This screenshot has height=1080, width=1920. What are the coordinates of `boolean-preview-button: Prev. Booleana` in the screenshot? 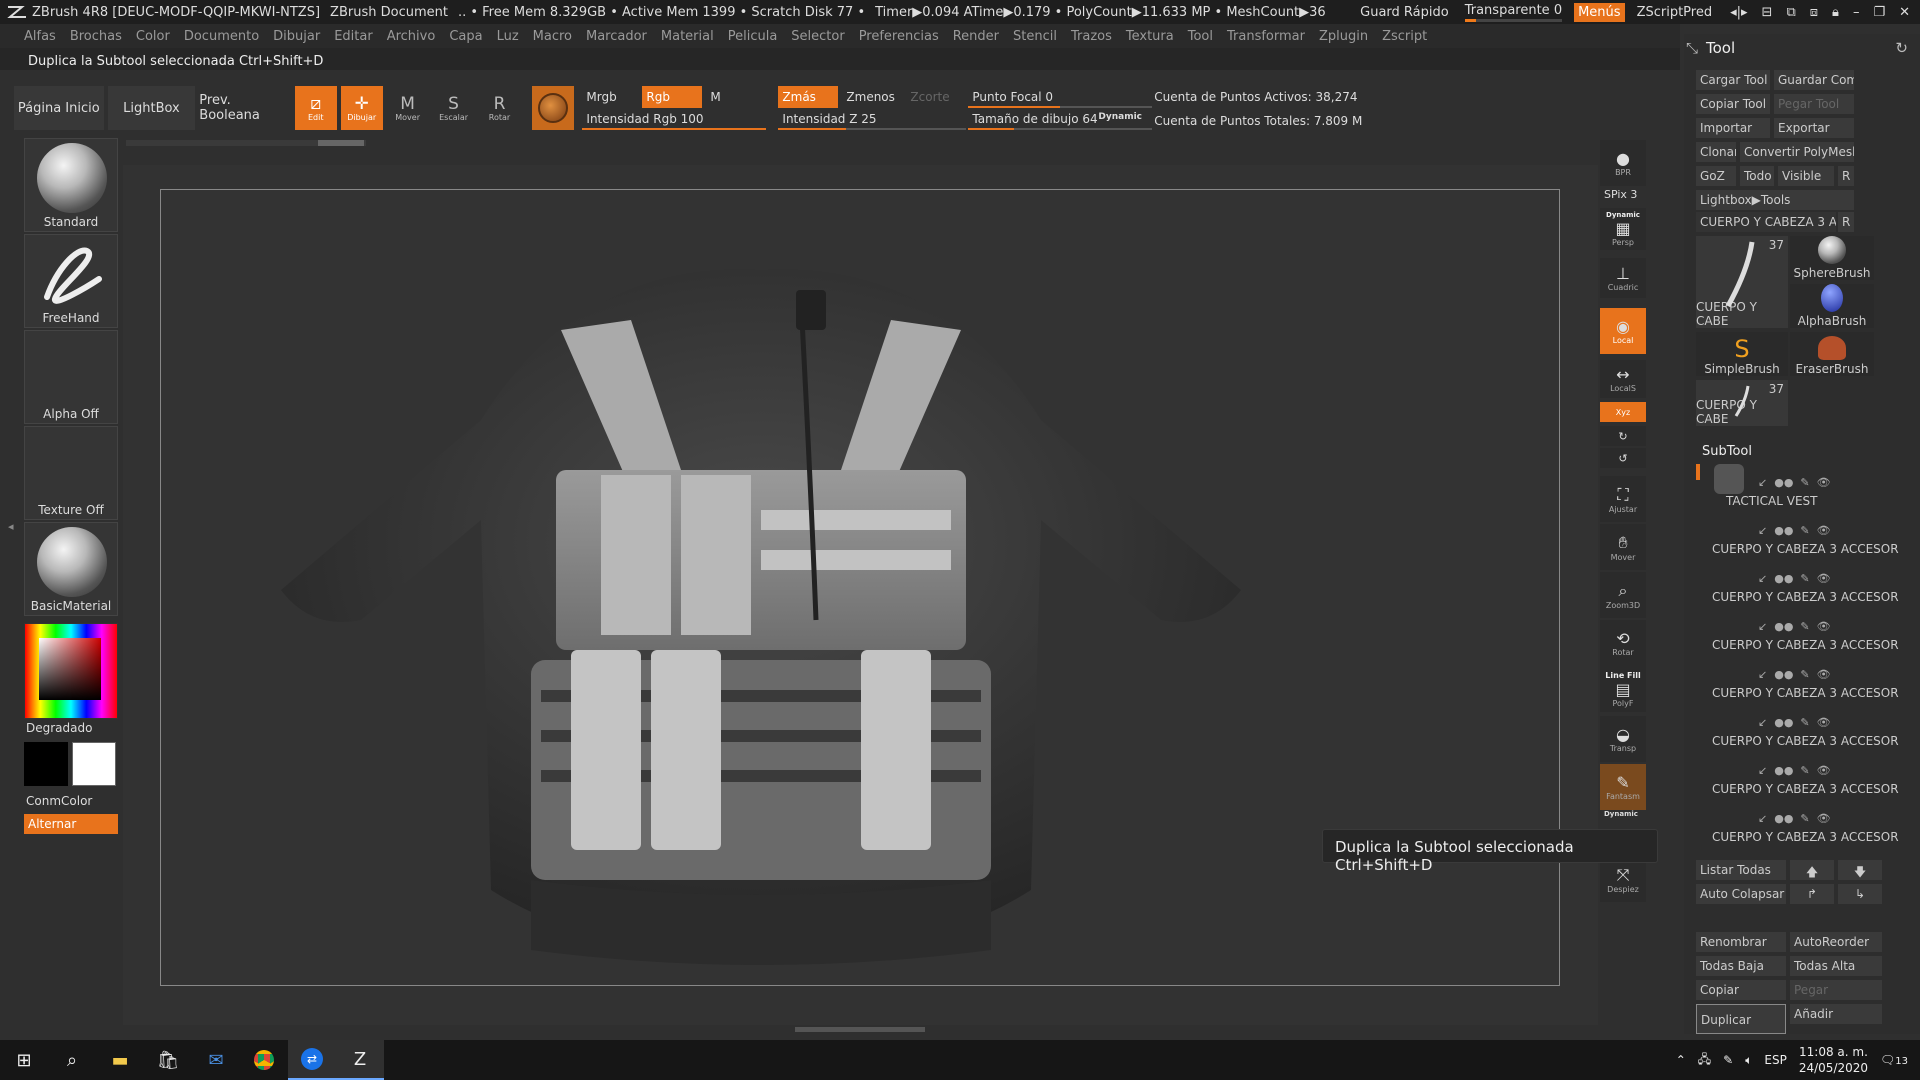 It's located at (245, 108).